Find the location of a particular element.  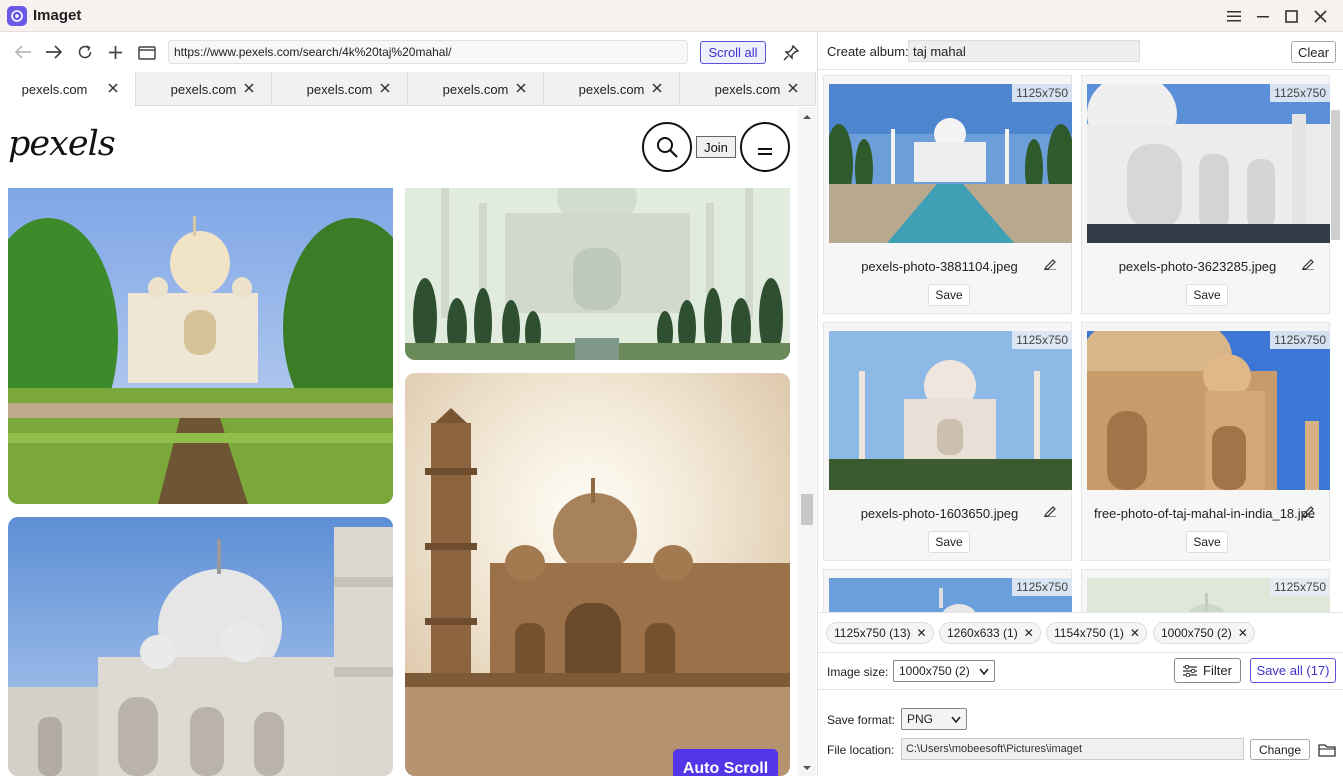

image-card: 1125x750 pexels-photo-3623285.jpeg Save is located at coordinates (1205, 194).